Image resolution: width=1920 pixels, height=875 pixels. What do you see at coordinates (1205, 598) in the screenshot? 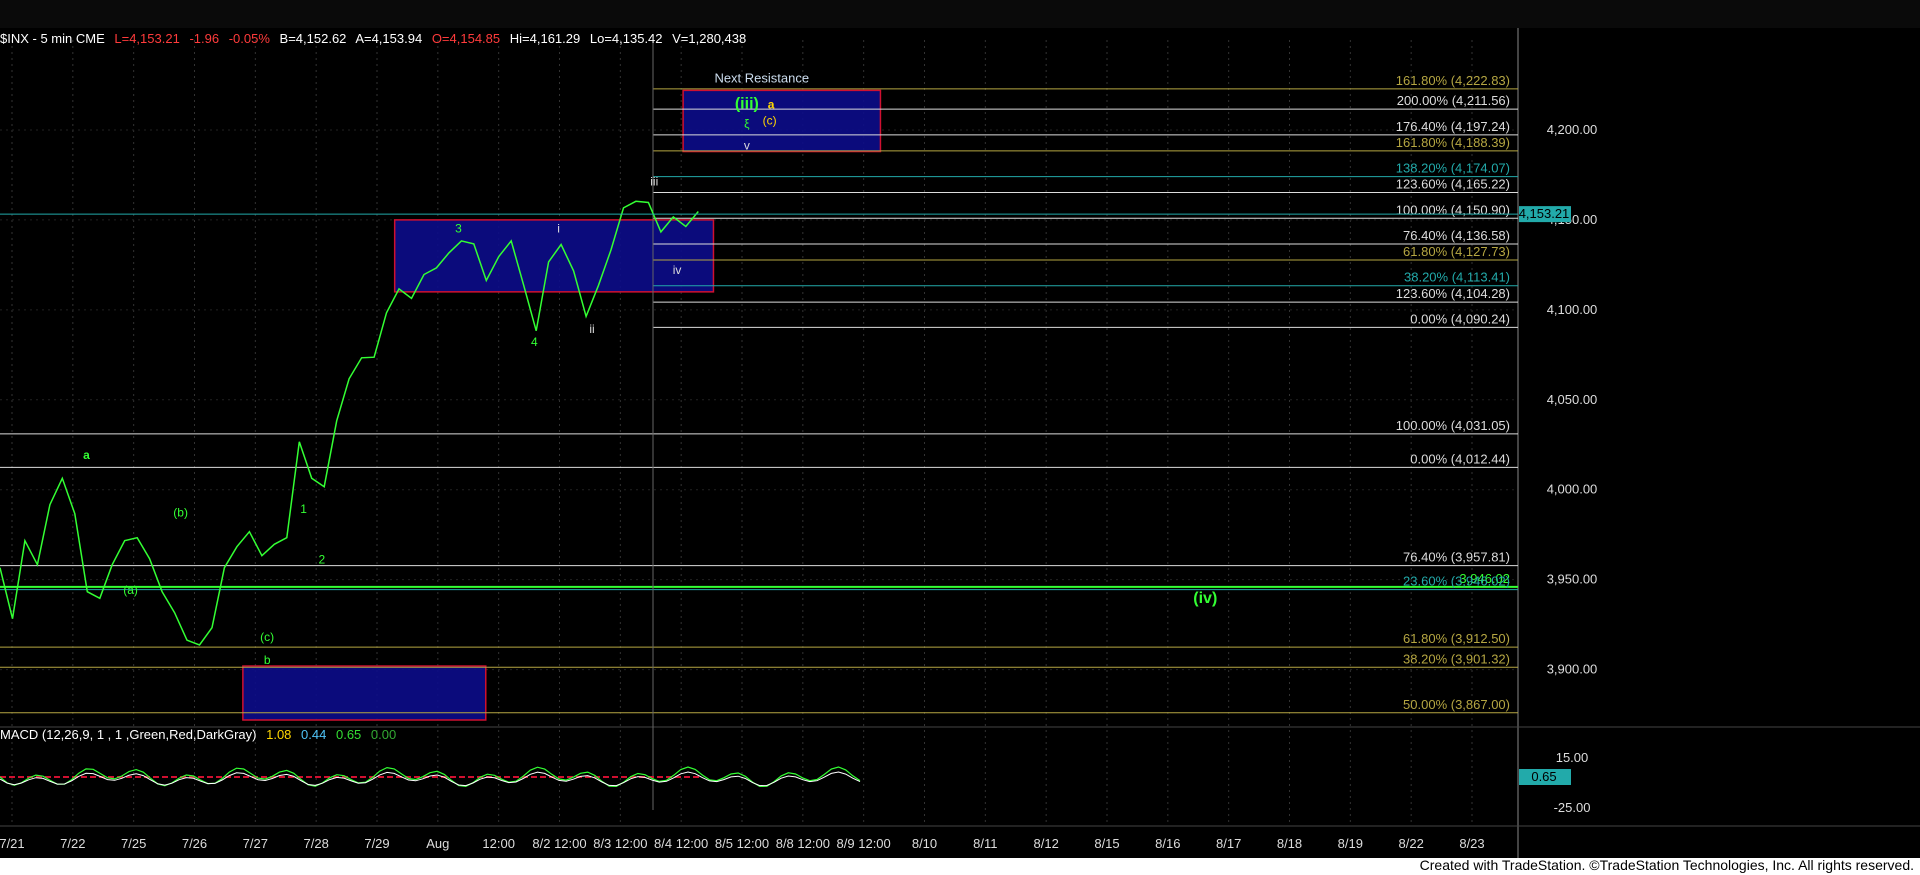
I see `wave-label: (iv)` at bounding box center [1205, 598].